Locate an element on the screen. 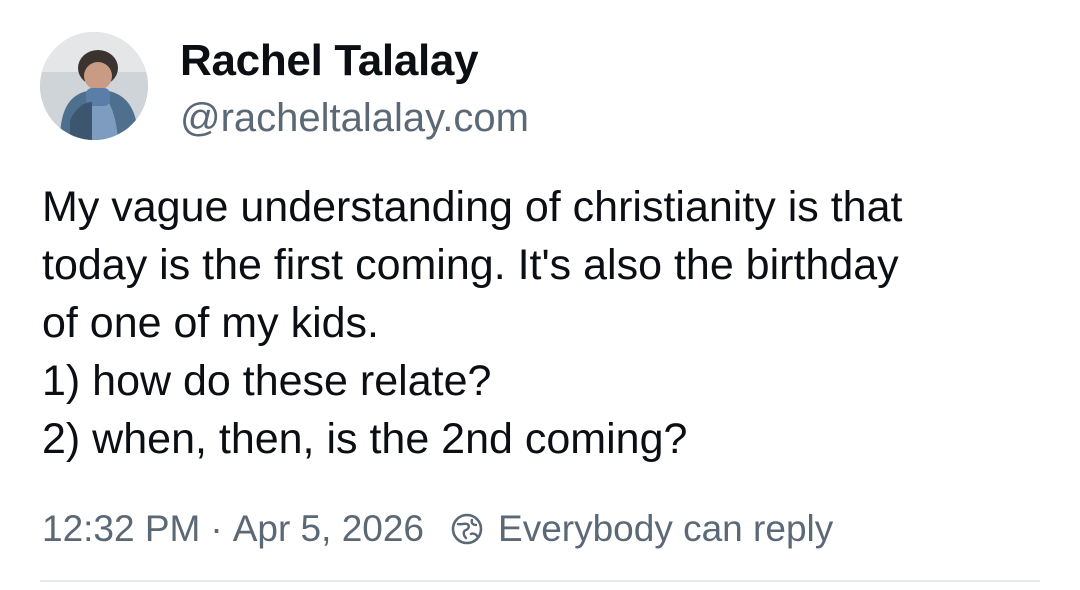  author-avatar is located at coordinates (94, 86).